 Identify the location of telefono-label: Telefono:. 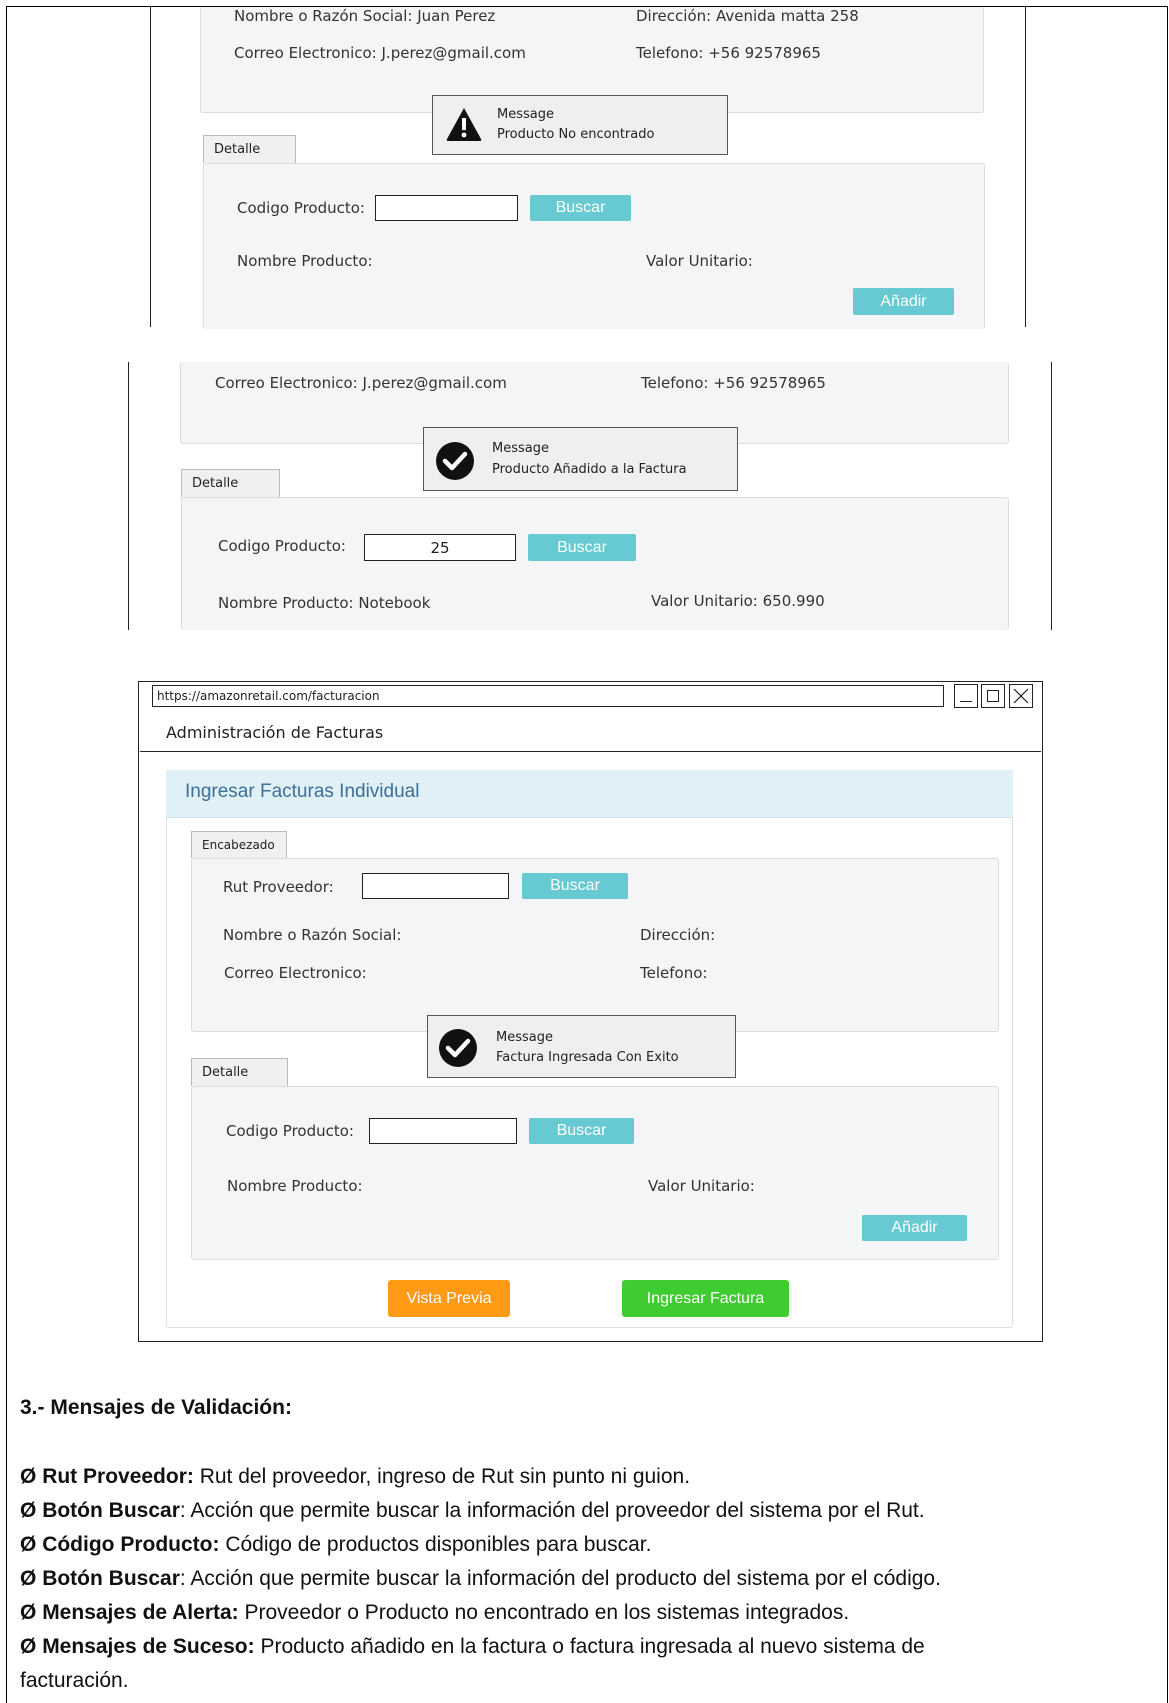
(674, 973).